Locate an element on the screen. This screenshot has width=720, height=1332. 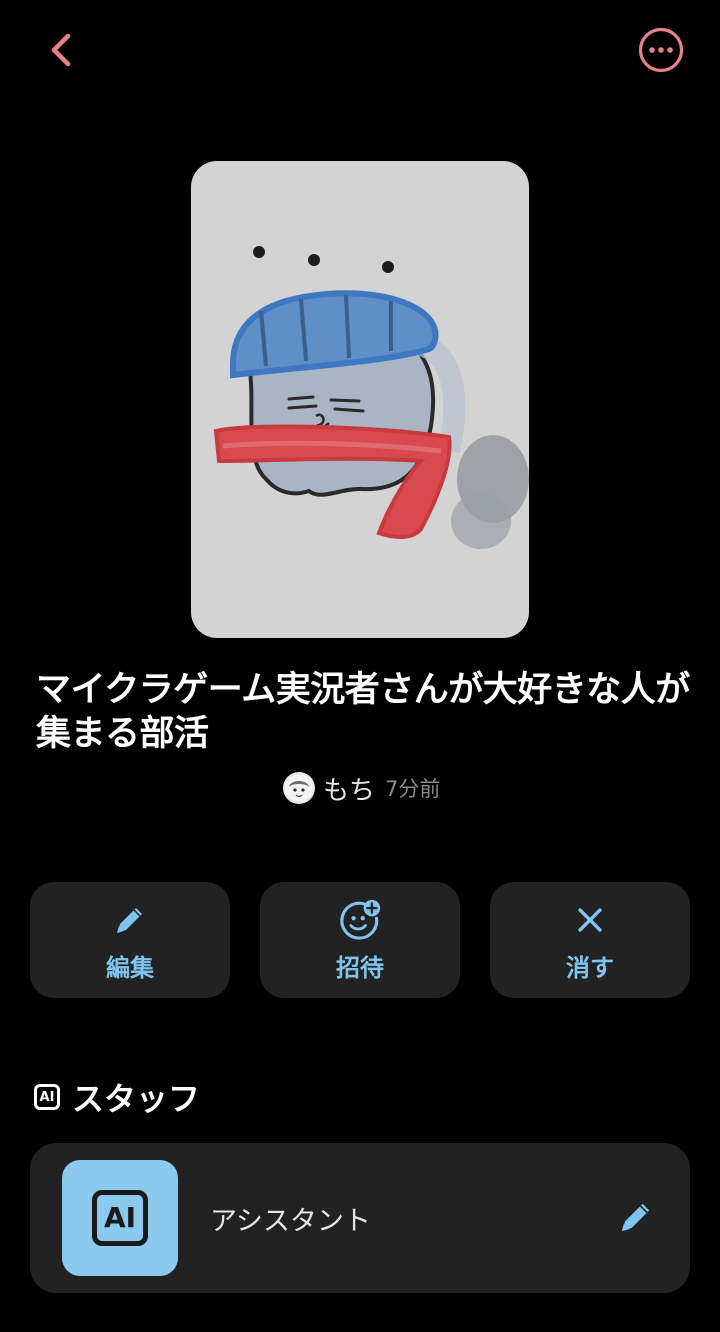
edit-button: 編集 is located at coordinates (130, 940).